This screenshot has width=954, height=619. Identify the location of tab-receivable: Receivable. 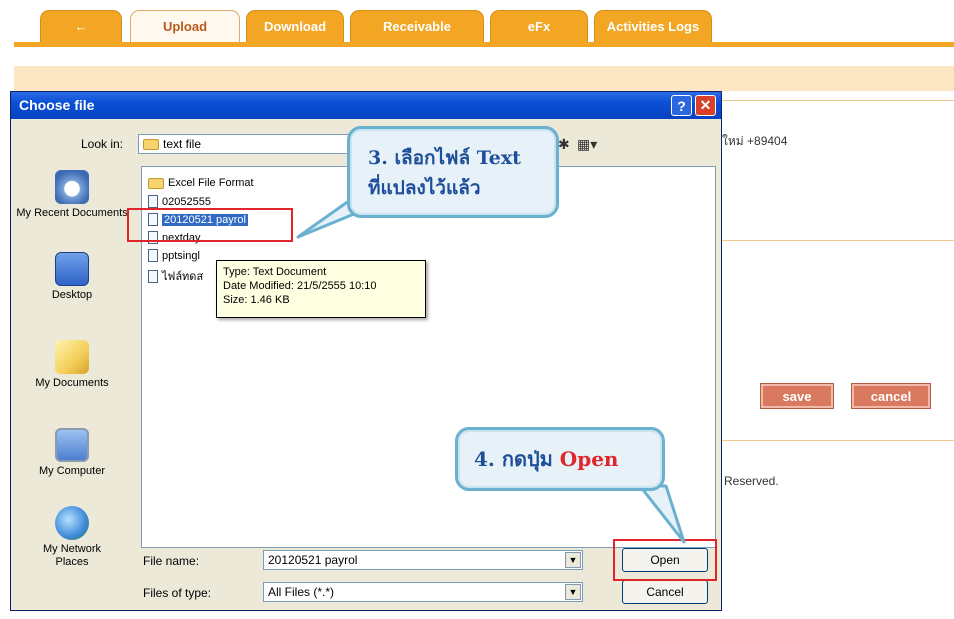
(417, 26).